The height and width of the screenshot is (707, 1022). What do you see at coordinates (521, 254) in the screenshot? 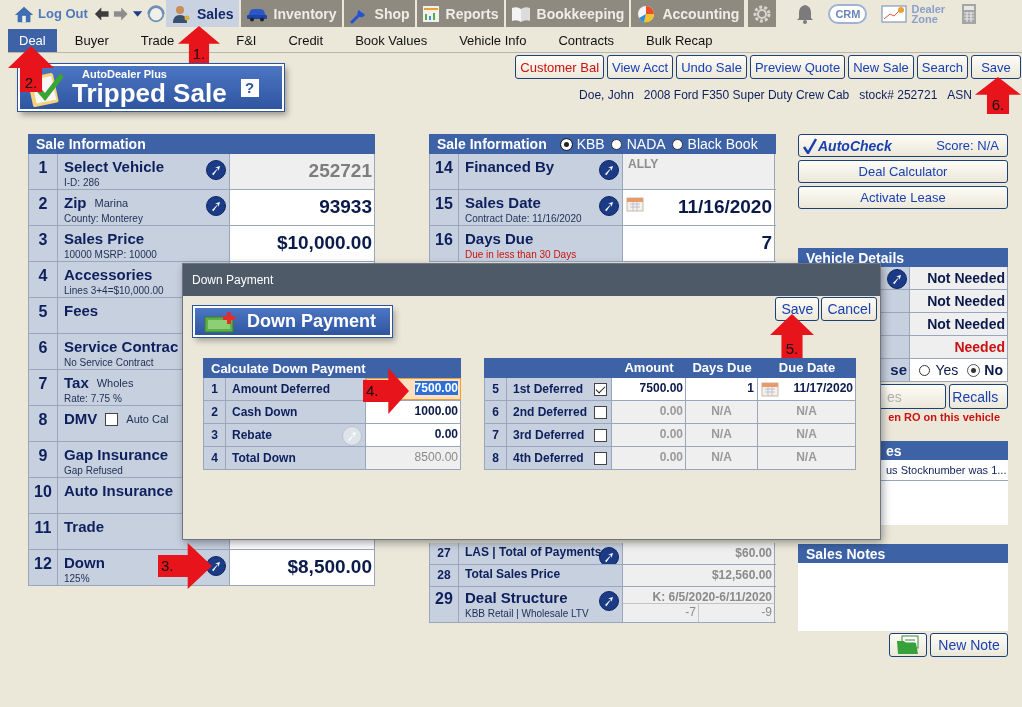
I see `row-detail: Due in less than 30 Days` at bounding box center [521, 254].